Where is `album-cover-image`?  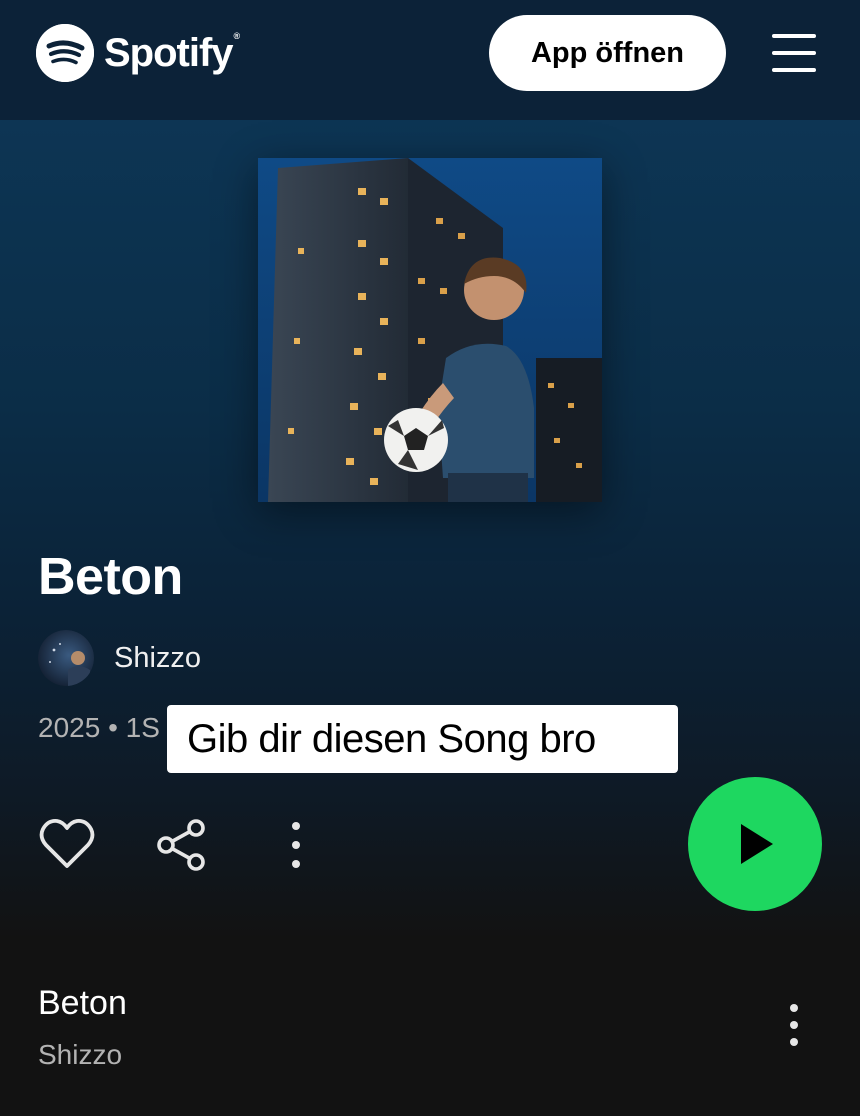 album-cover-image is located at coordinates (430, 330).